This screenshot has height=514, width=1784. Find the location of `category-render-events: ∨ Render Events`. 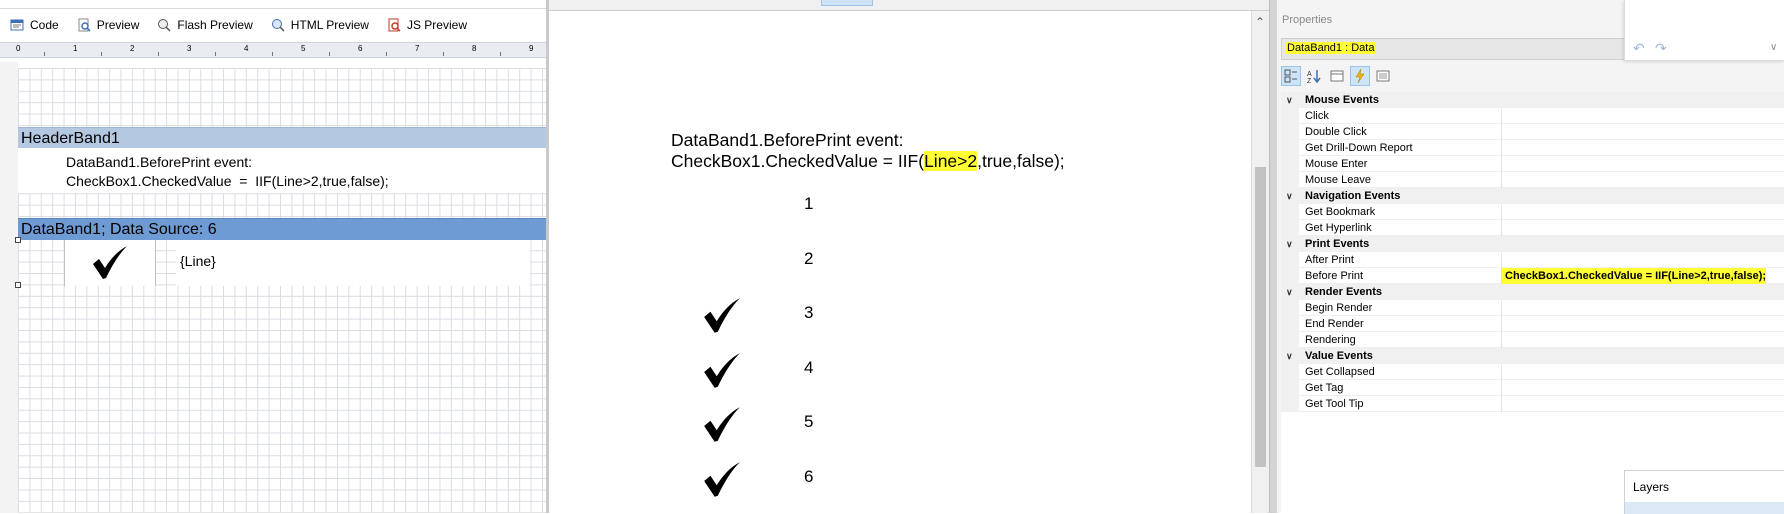

category-render-events: ∨ Render Events is located at coordinates (1532, 292).